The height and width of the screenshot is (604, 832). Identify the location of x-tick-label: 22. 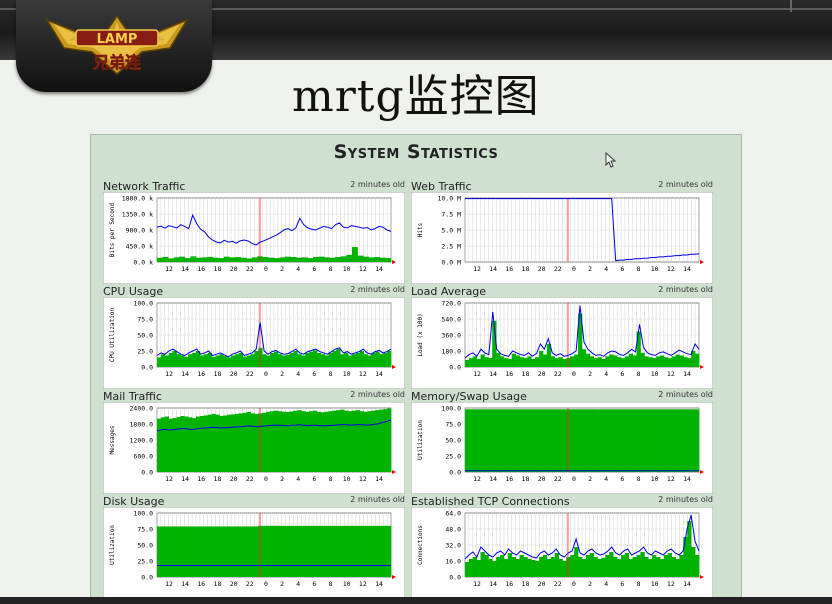
(558, 269).